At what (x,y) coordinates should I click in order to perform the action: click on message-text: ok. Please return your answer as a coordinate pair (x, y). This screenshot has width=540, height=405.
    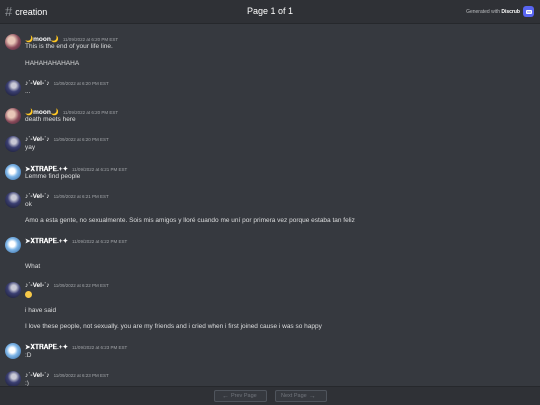
    Looking at the image, I should click on (28, 204).